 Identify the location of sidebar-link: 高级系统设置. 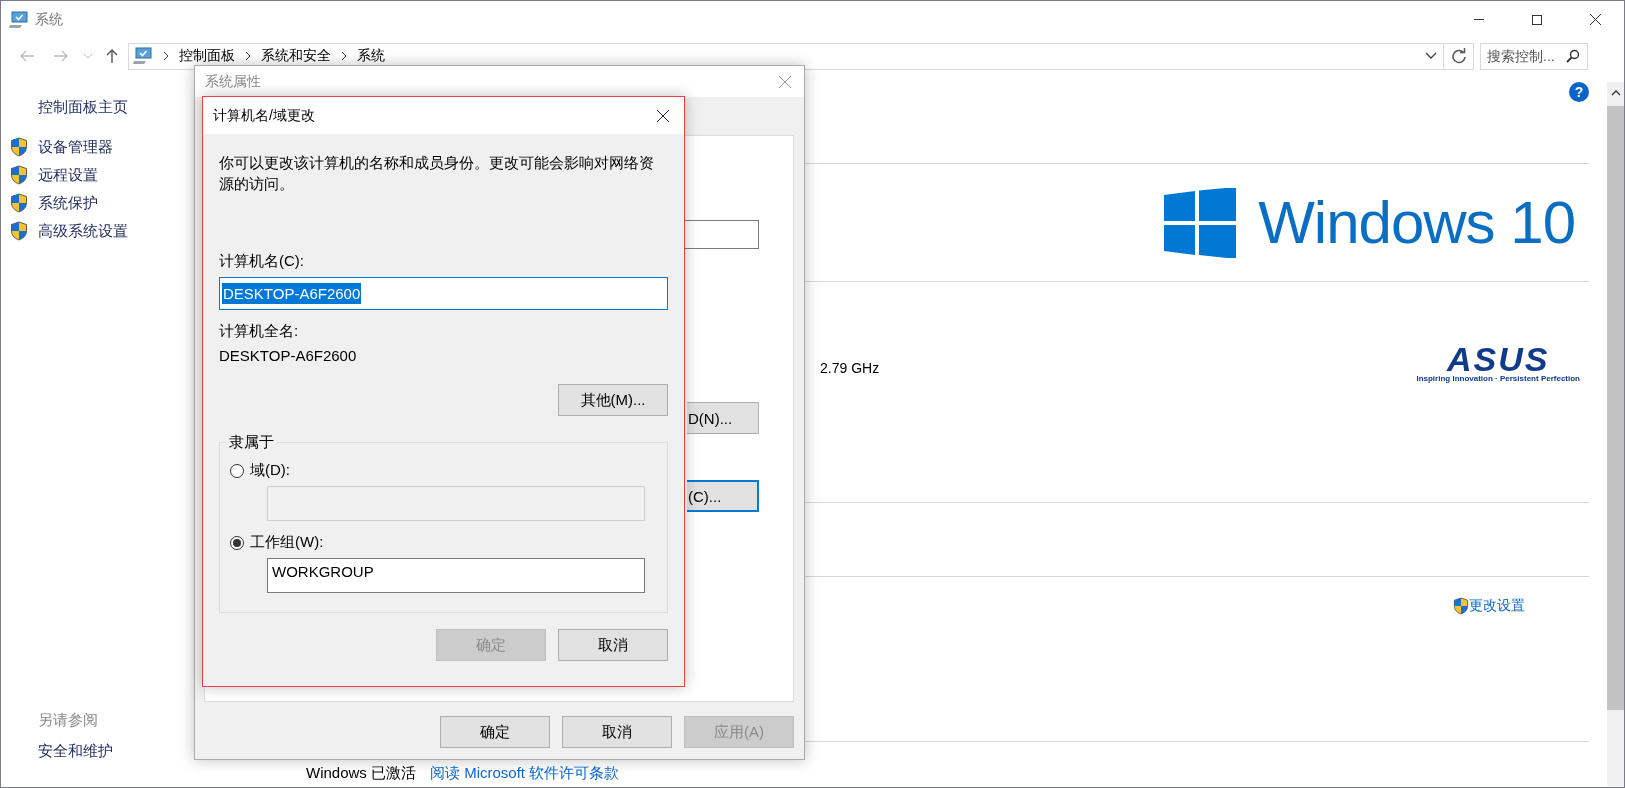
(83, 231).